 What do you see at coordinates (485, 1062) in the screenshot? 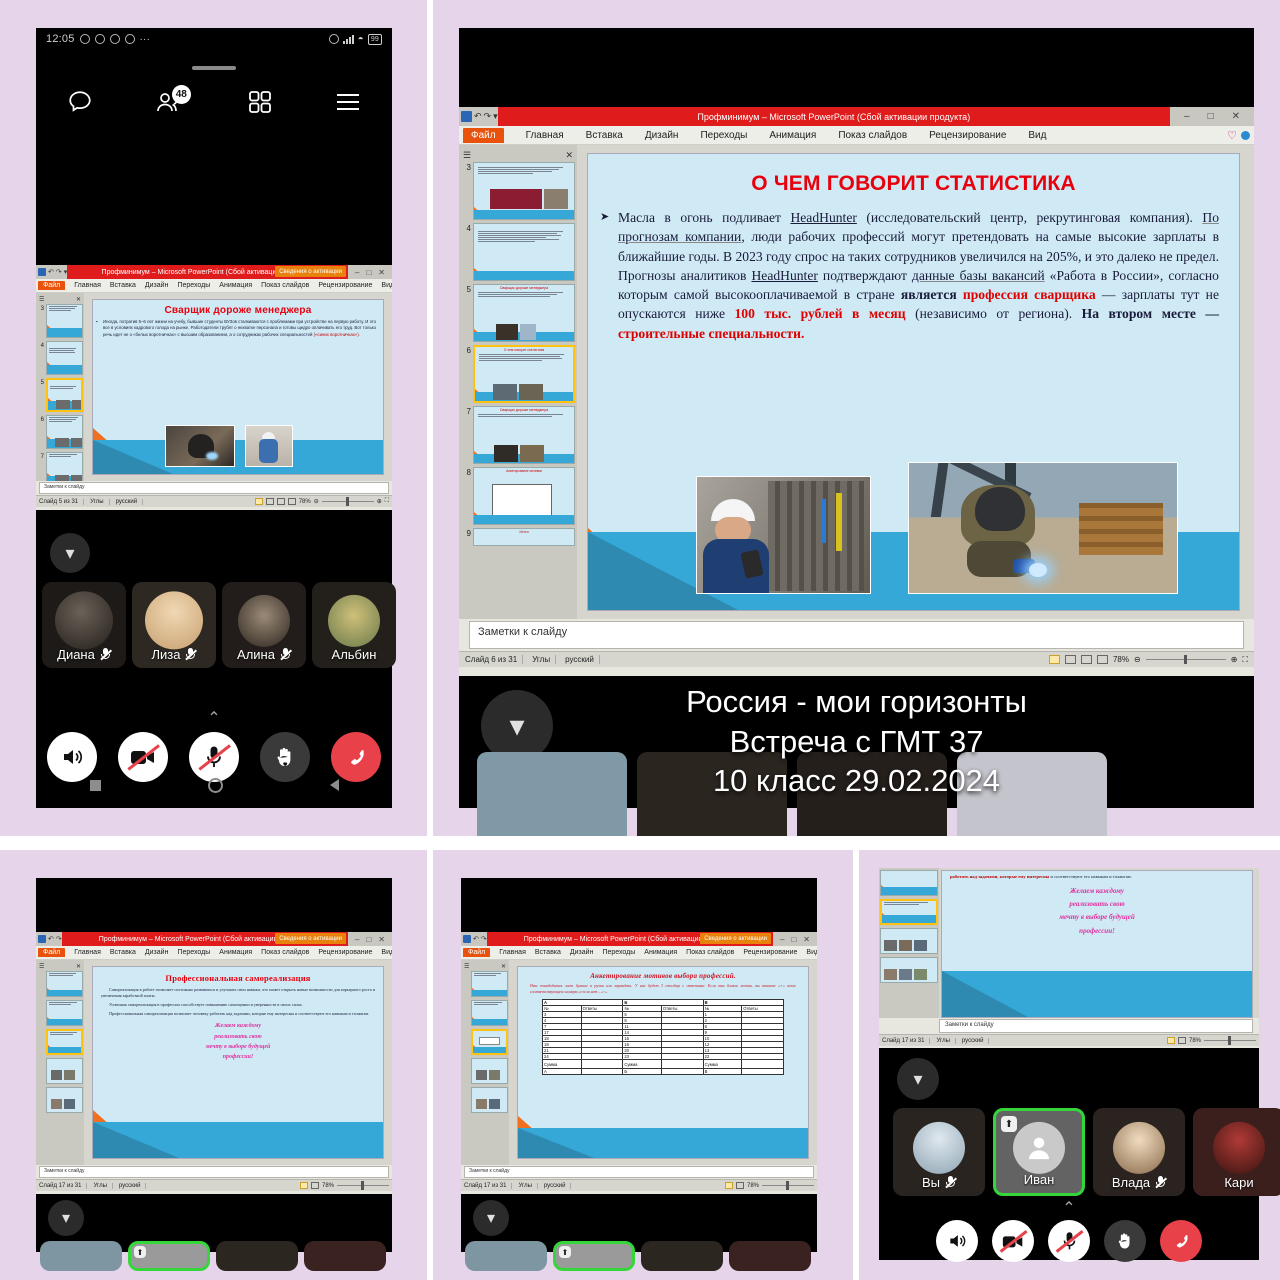
I see `slide-thumbnail-pane: ☰ ✕` at bounding box center [485, 1062].